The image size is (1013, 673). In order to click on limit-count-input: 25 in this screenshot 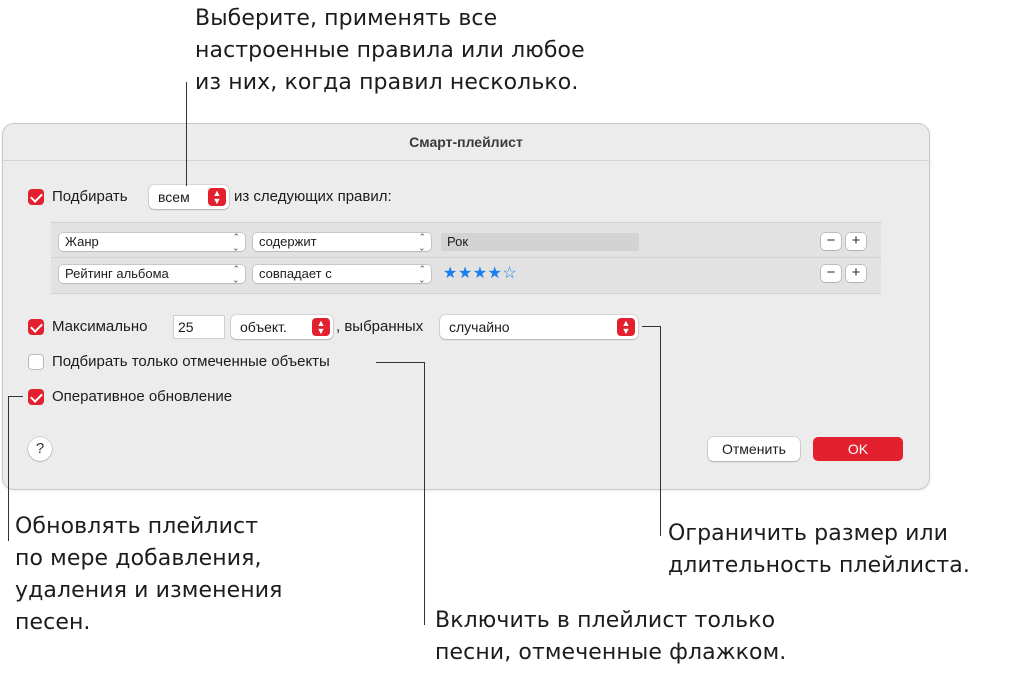, I will do `click(199, 327)`.